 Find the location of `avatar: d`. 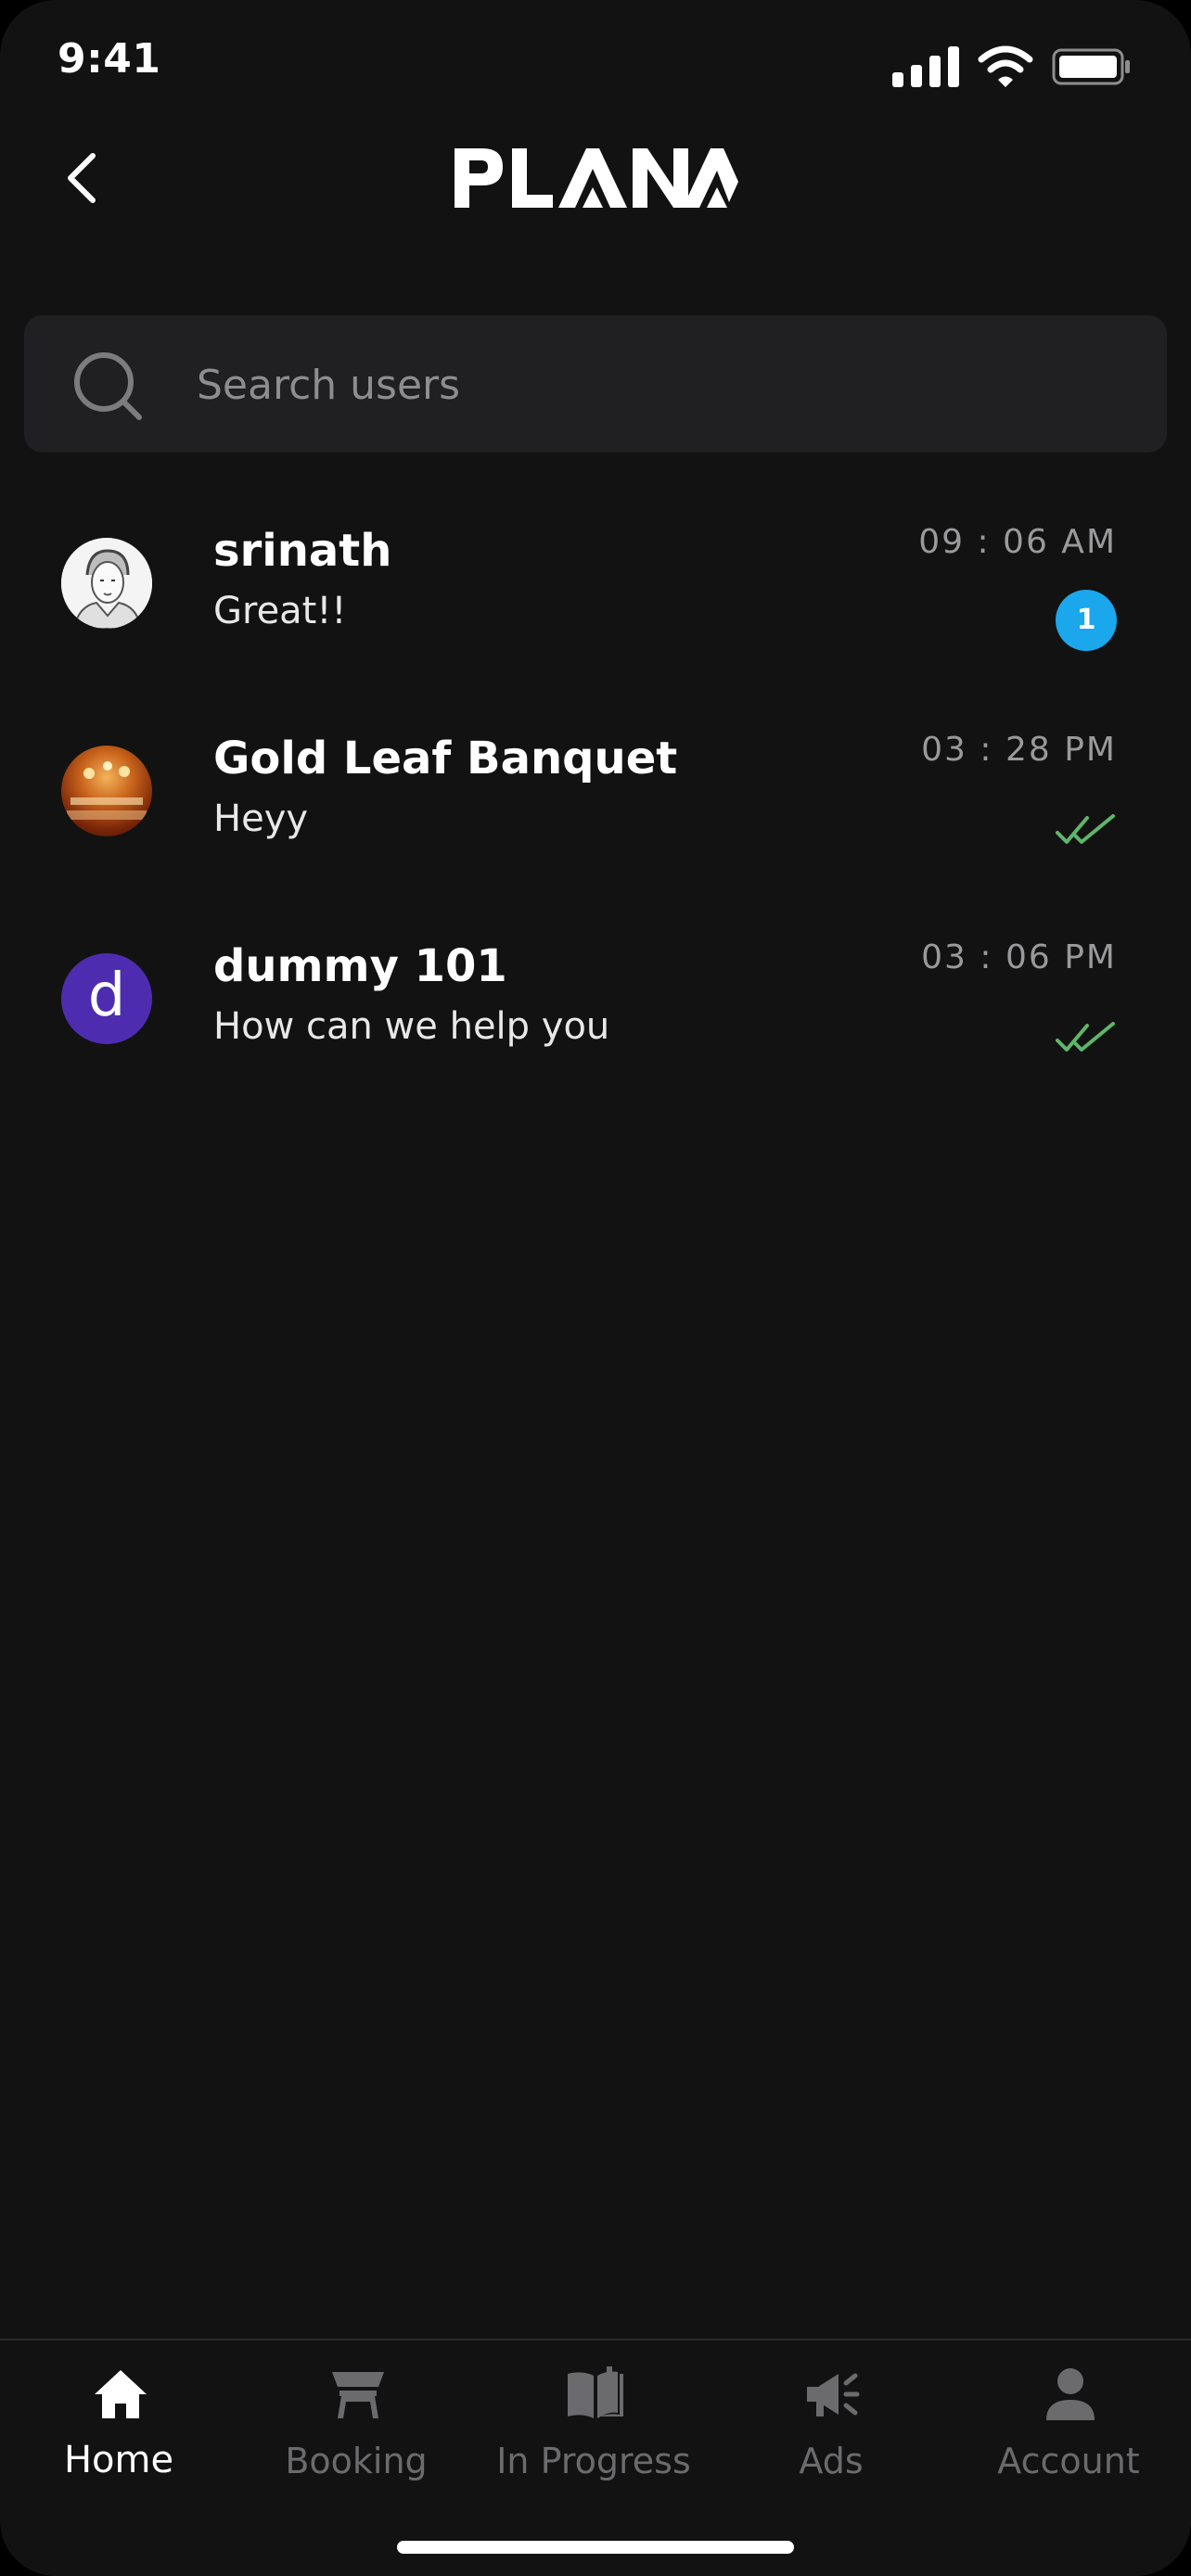

avatar: d is located at coordinates (106, 998).